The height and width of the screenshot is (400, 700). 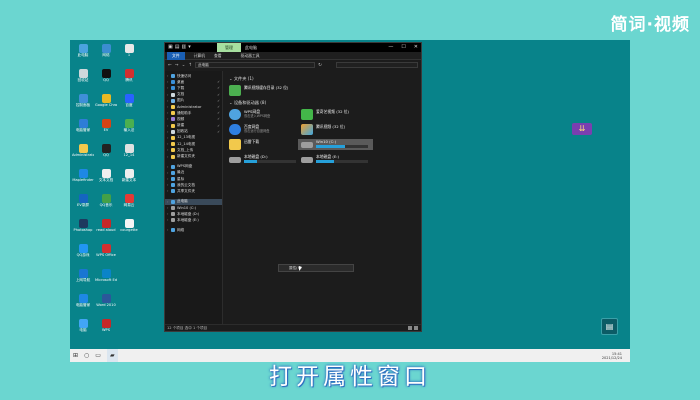 What do you see at coordinates (83, 229) in the screenshot?
I see `desktop-icon: Photoshop` at bounding box center [83, 229].